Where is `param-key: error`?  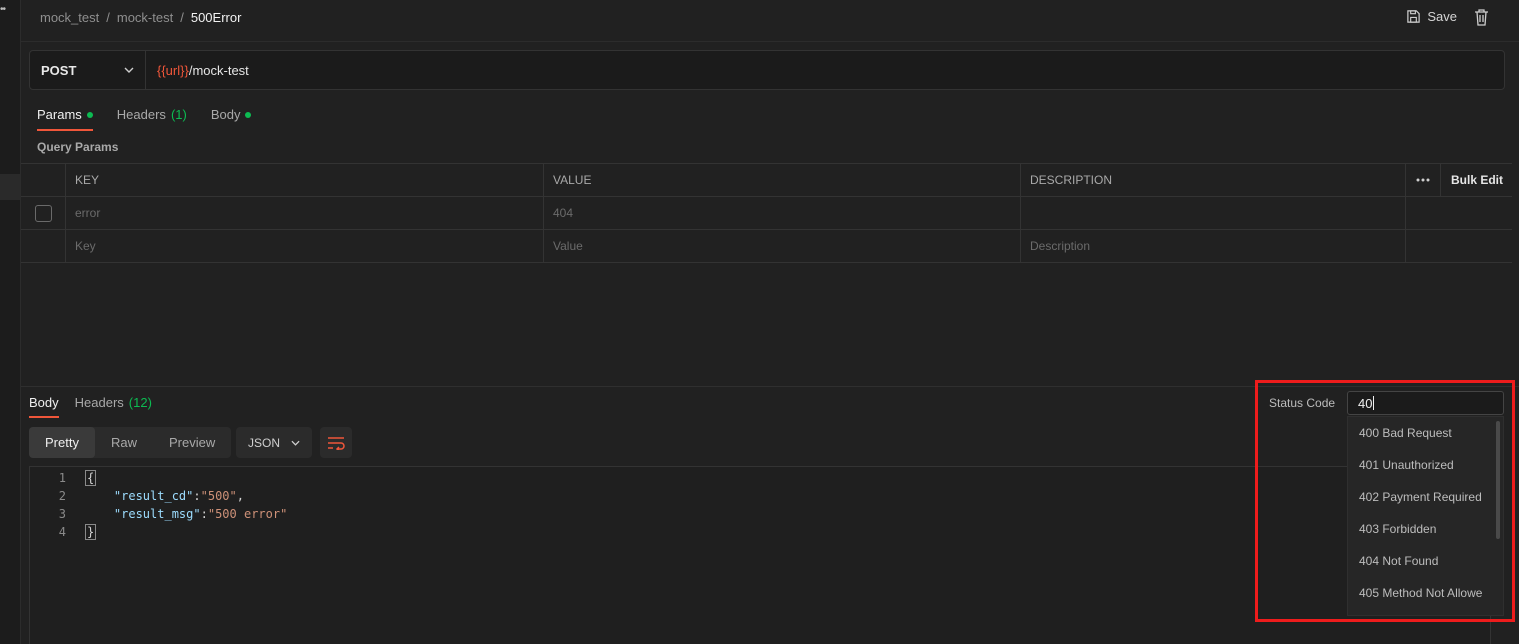
param-key: error is located at coordinates (305, 213).